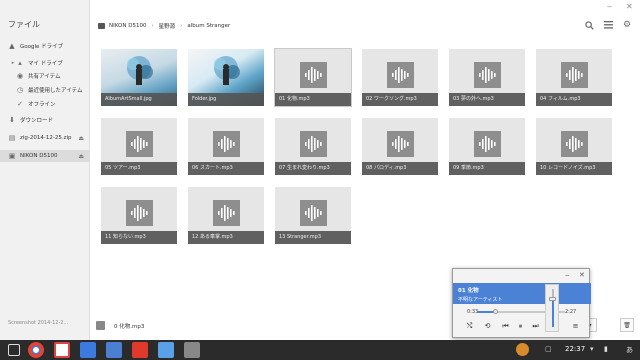  I want to click on file-name-label: AlbumArtSmall.jpg, so click(139, 99).